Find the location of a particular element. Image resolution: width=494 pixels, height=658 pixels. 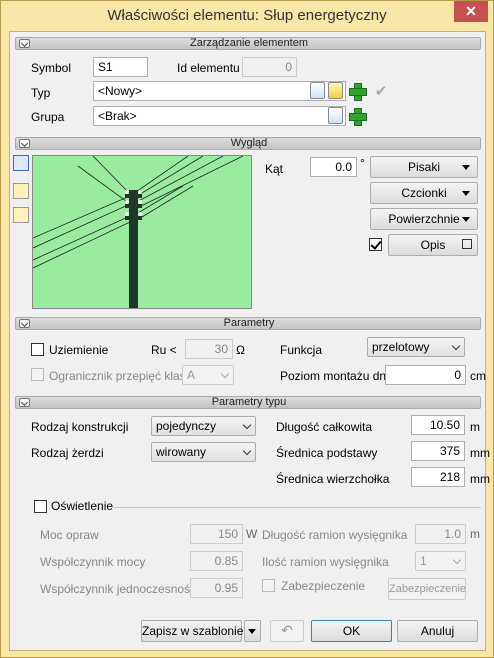

fonts-button: Czcionki is located at coordinates (424, 193).